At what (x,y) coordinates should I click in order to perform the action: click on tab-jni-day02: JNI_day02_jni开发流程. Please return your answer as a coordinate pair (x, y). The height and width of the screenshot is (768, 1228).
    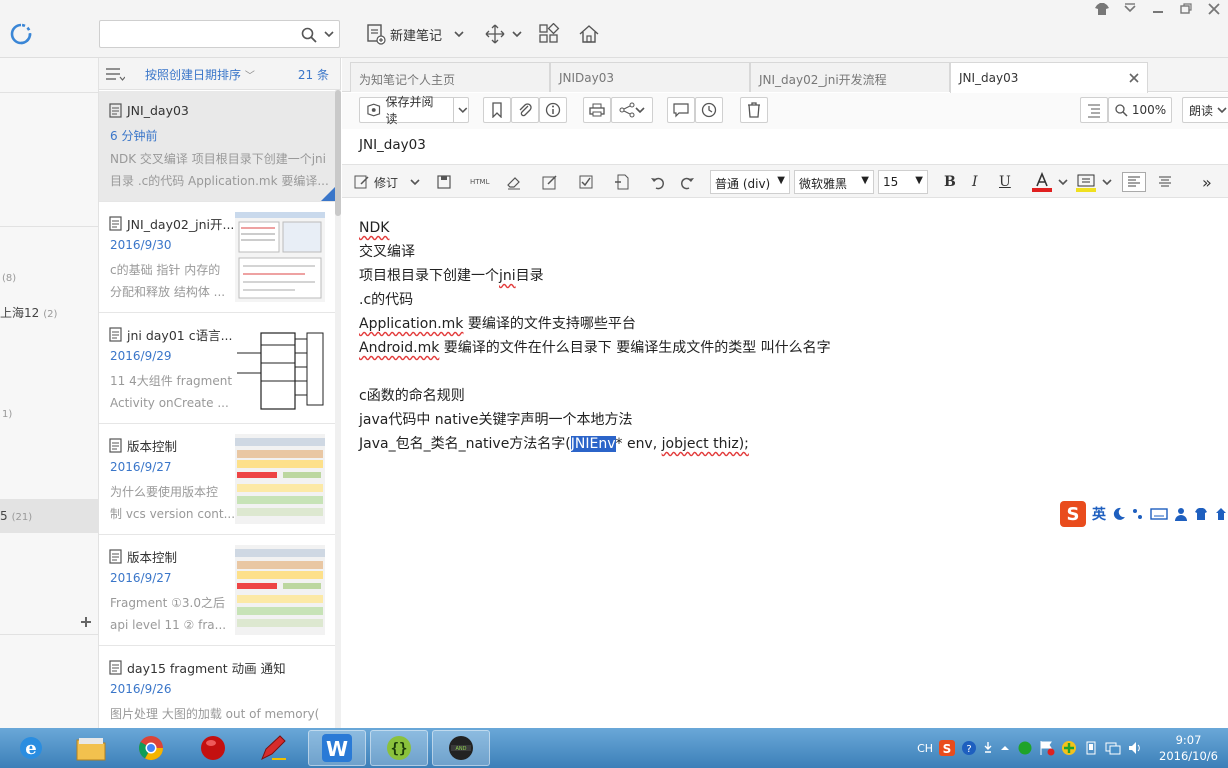
    Looking at the image, I should click on (850, 77).